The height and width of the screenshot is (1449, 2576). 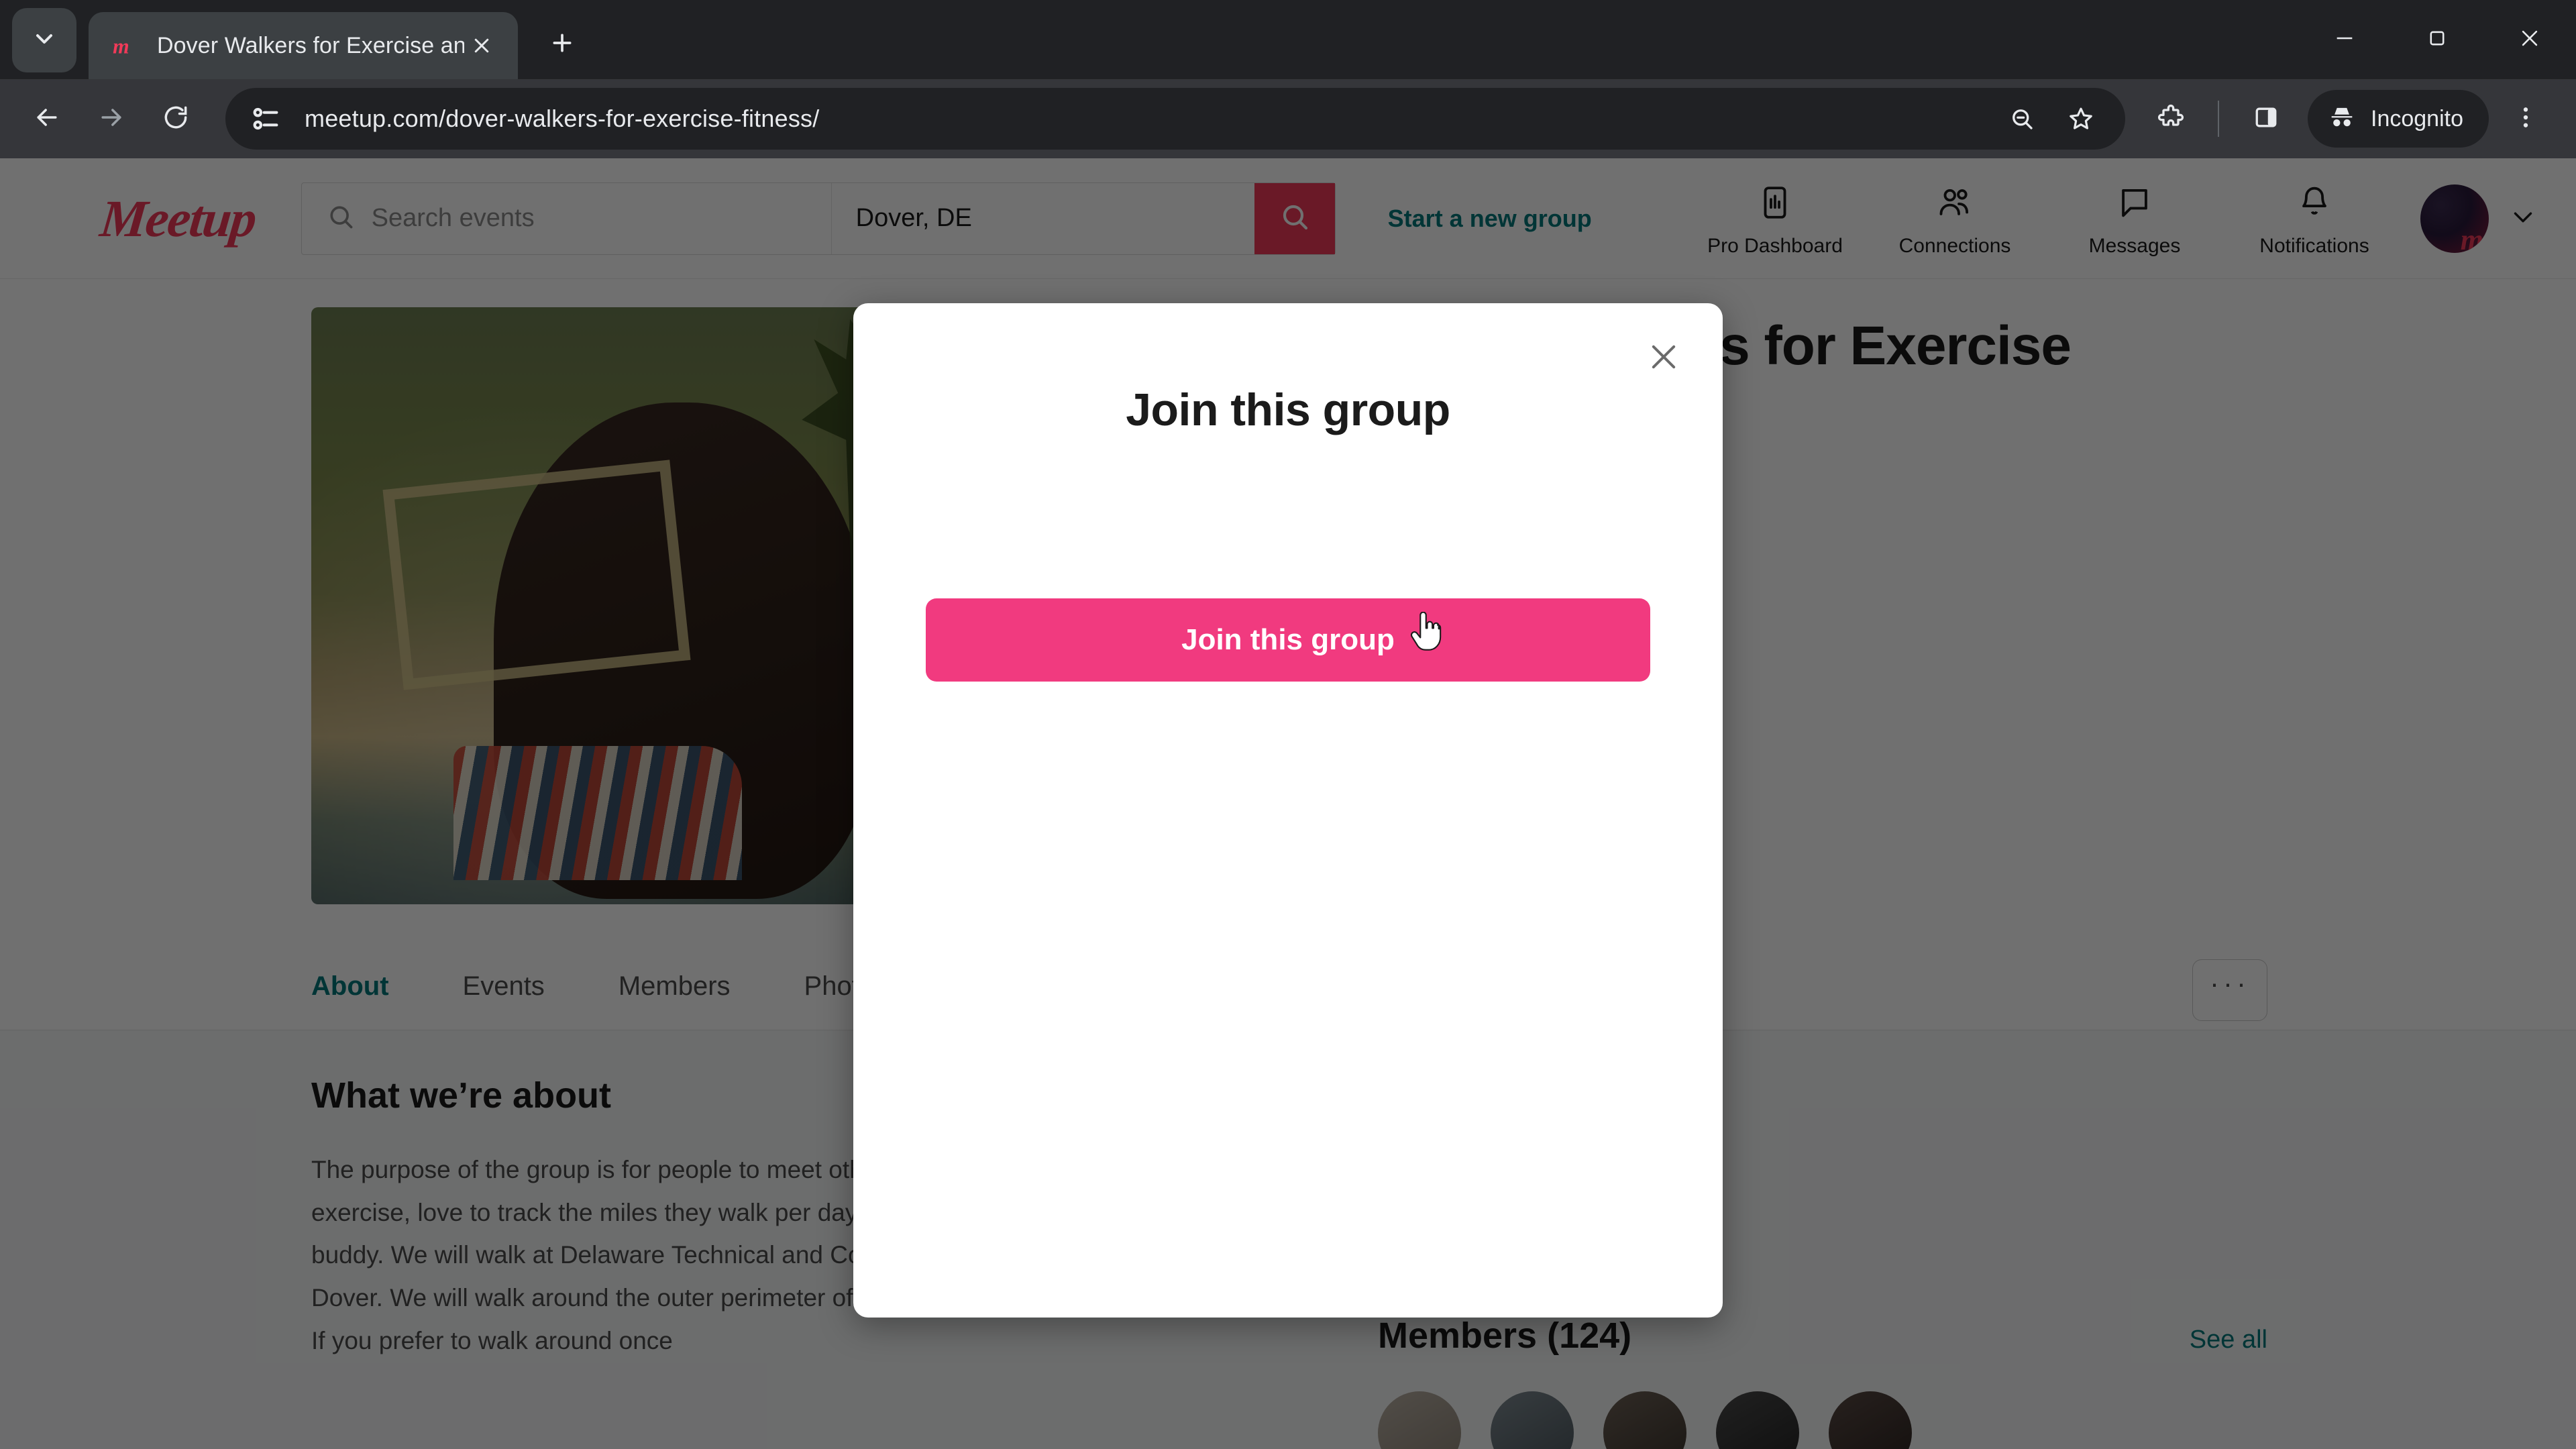 What do you see at coordinates (1288, 39) in the screenshot?
I see `tab-strip: m Dover Walkers for Exercise and` at bounding box center [1288, 39].